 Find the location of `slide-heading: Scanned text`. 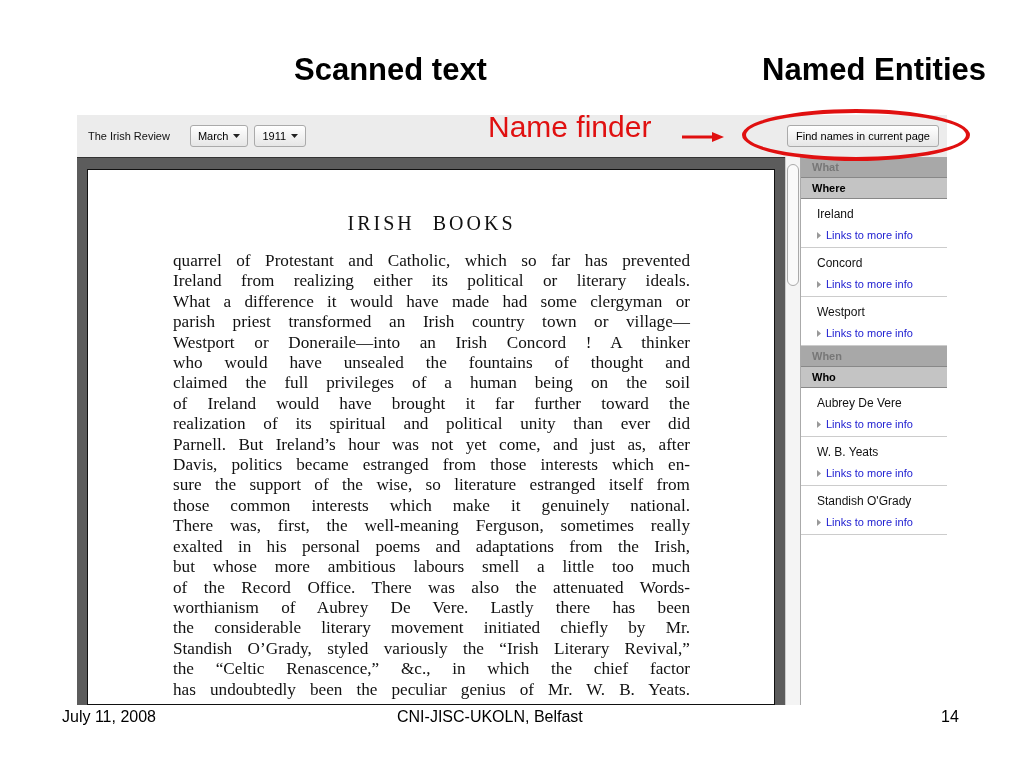

slide-heading: Scanned text is located at coordinates (390, 70).